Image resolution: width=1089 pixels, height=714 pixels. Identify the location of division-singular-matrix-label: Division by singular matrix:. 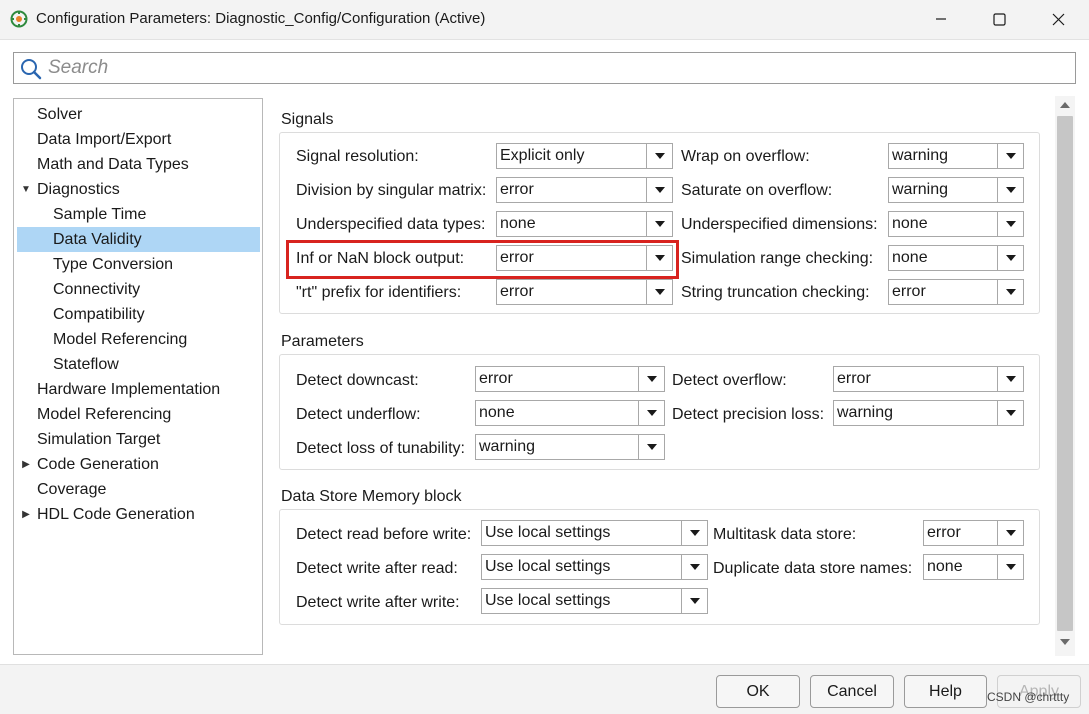
(391, 190).